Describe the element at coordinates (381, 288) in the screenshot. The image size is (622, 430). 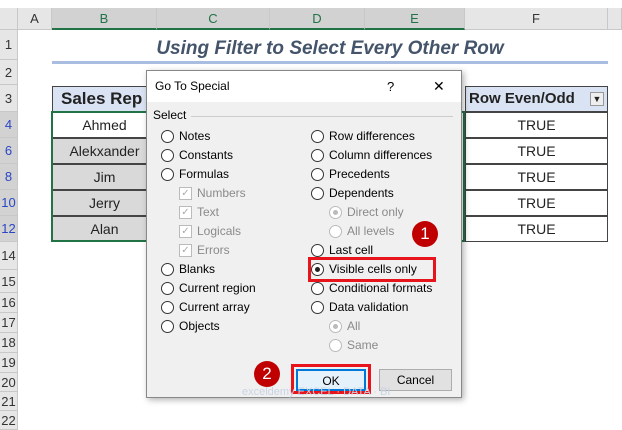
I see `option-label: Conditional formats` at that location.